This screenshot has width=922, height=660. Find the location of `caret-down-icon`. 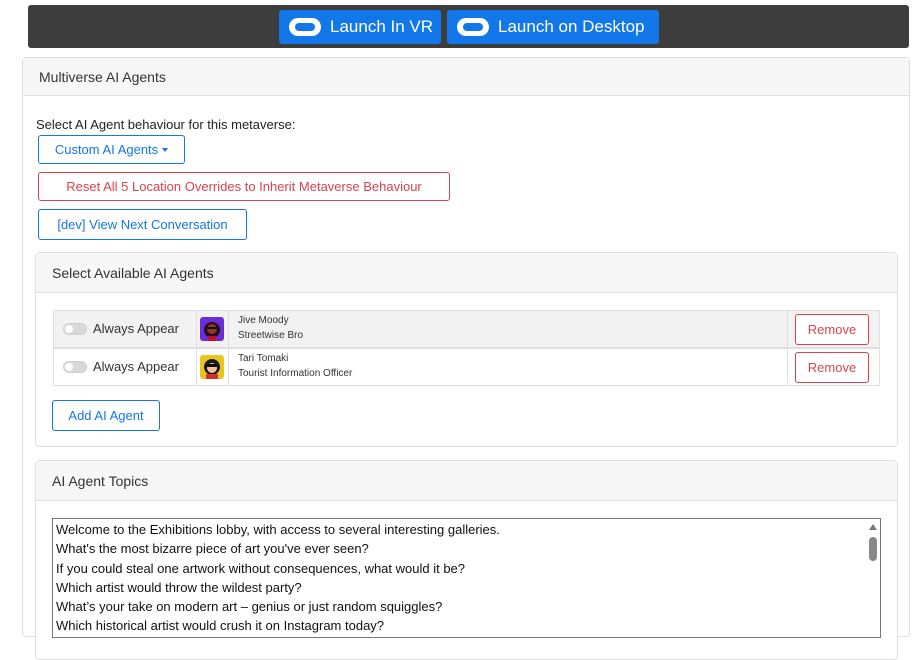

caret-down-icon is located at coordinates (165, 149).